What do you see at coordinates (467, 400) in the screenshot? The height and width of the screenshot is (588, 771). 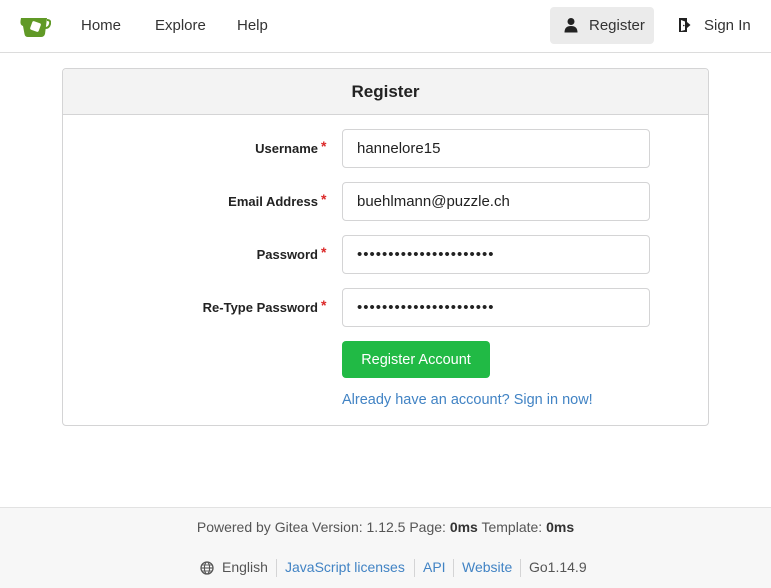 I see `signin-now-link: Already have an account? Sign in now!` at bounding box center [467, 400].